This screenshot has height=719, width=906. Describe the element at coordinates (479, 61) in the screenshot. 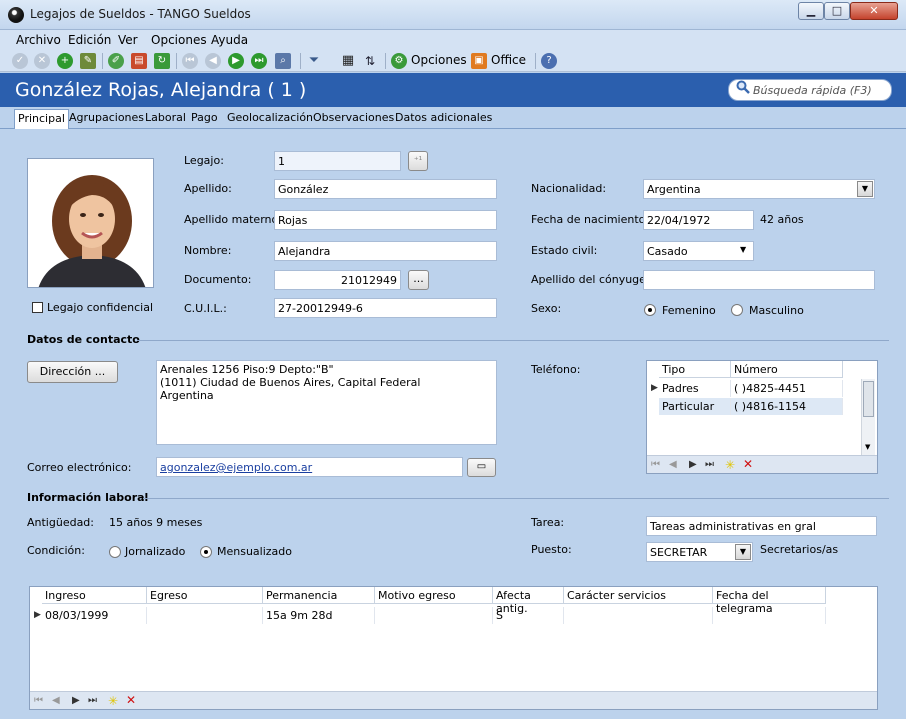

I see `office-icon: ▣` at that location.